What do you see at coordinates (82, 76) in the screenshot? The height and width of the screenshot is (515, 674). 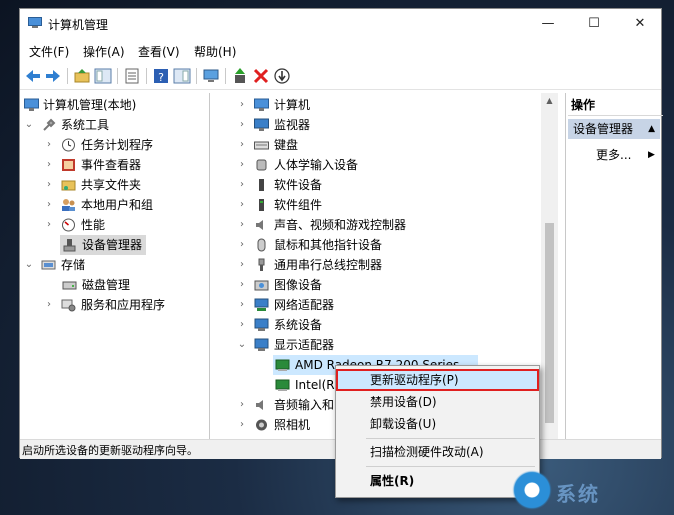 I see `up-folder-icon` at bounding box center [82, 76].